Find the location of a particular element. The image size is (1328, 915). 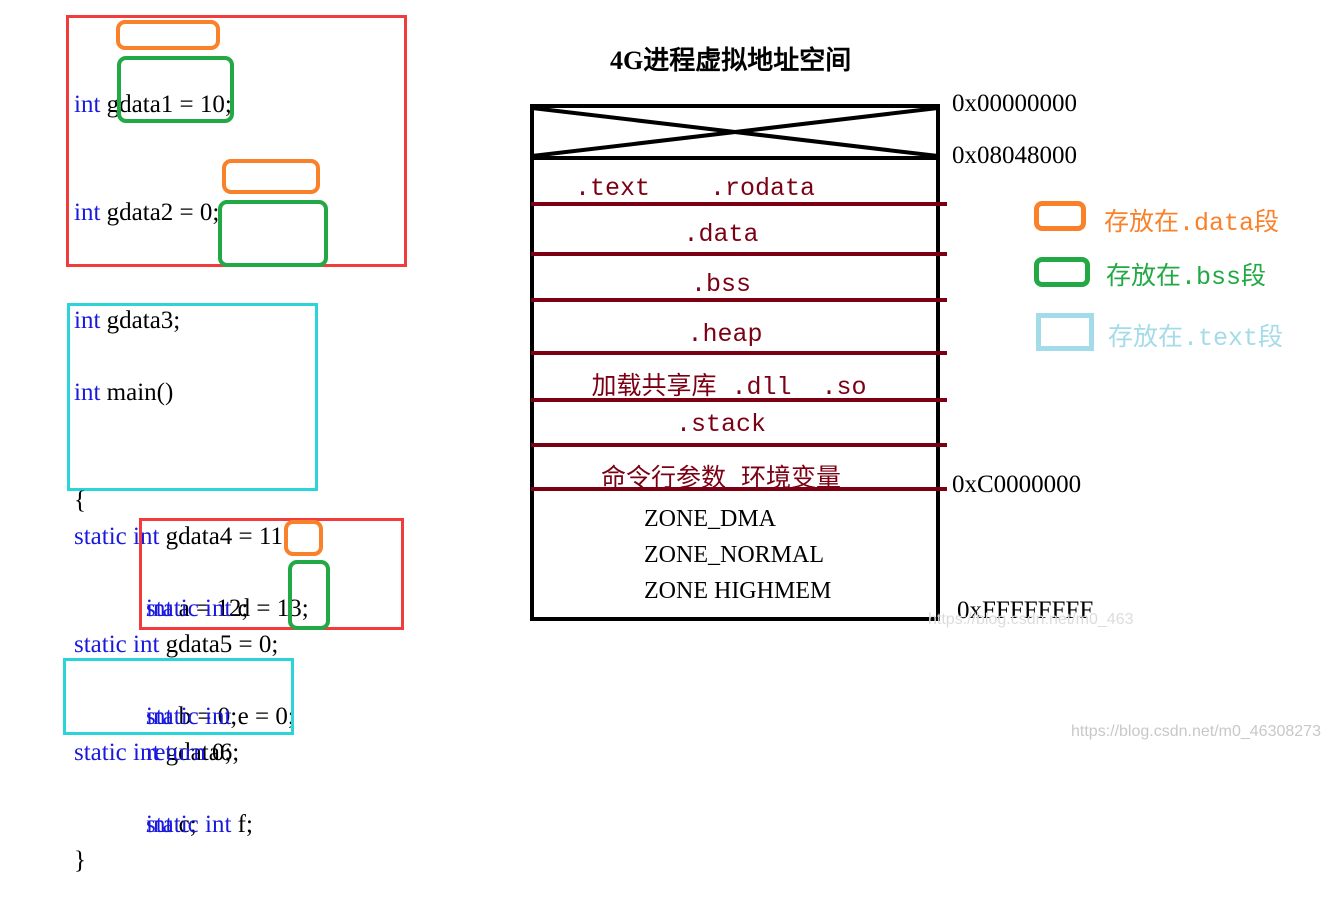

address-text-start: 0x08048000 is located at coordinates (1014, 155).